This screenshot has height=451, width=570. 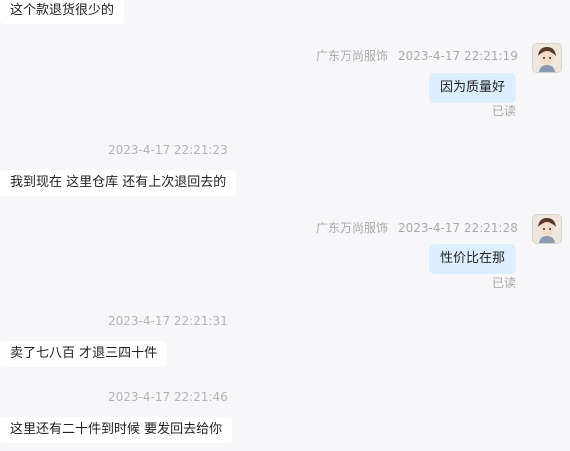 I want to click on message-timestamp: 2023-4-17 22:21:23, so click(x=168, y=150).